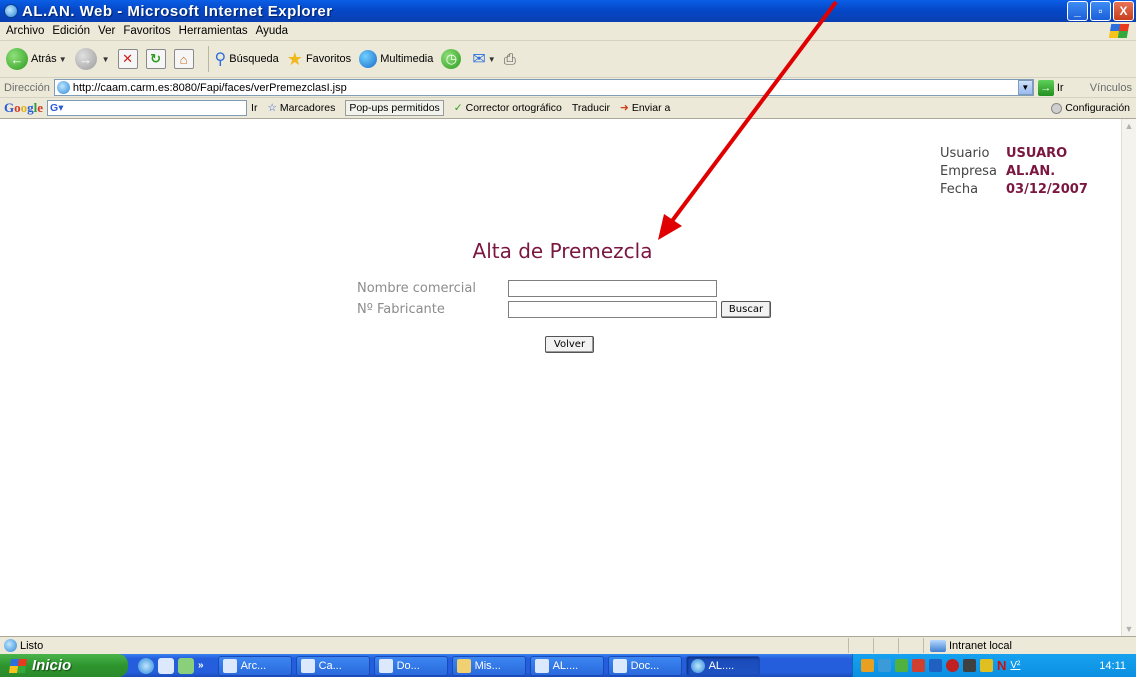  What do you see at coordinates (1057, 108) in the screenshot?
I see `settings-icon` at bounding box center [1057, 108].